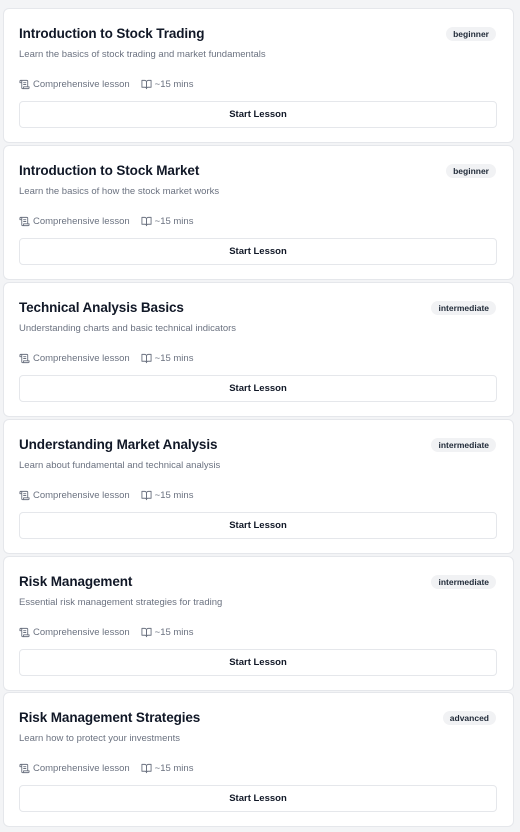 The width and height of the screenshot is (520, 832). I want to click on lesson-description: Learn how to protect your investments, so click(100, 738).